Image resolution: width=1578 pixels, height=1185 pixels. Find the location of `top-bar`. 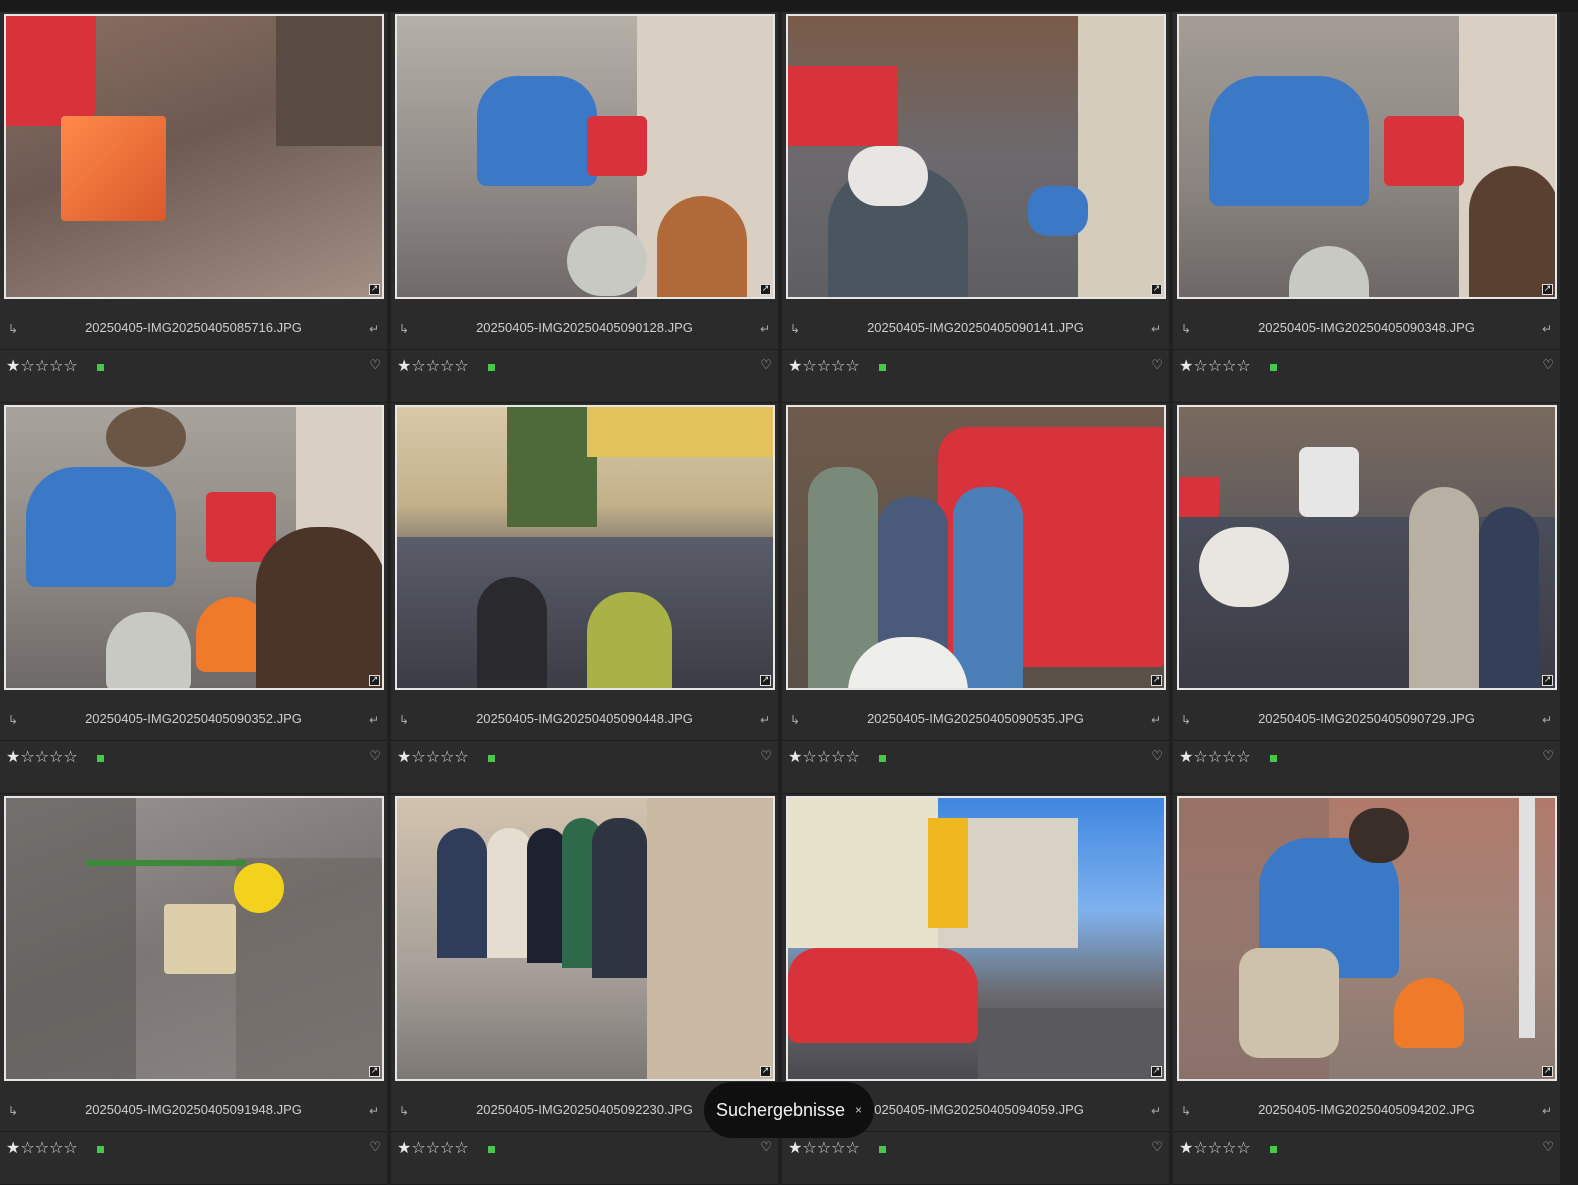

top-bar is located at coordinates (789, 6).